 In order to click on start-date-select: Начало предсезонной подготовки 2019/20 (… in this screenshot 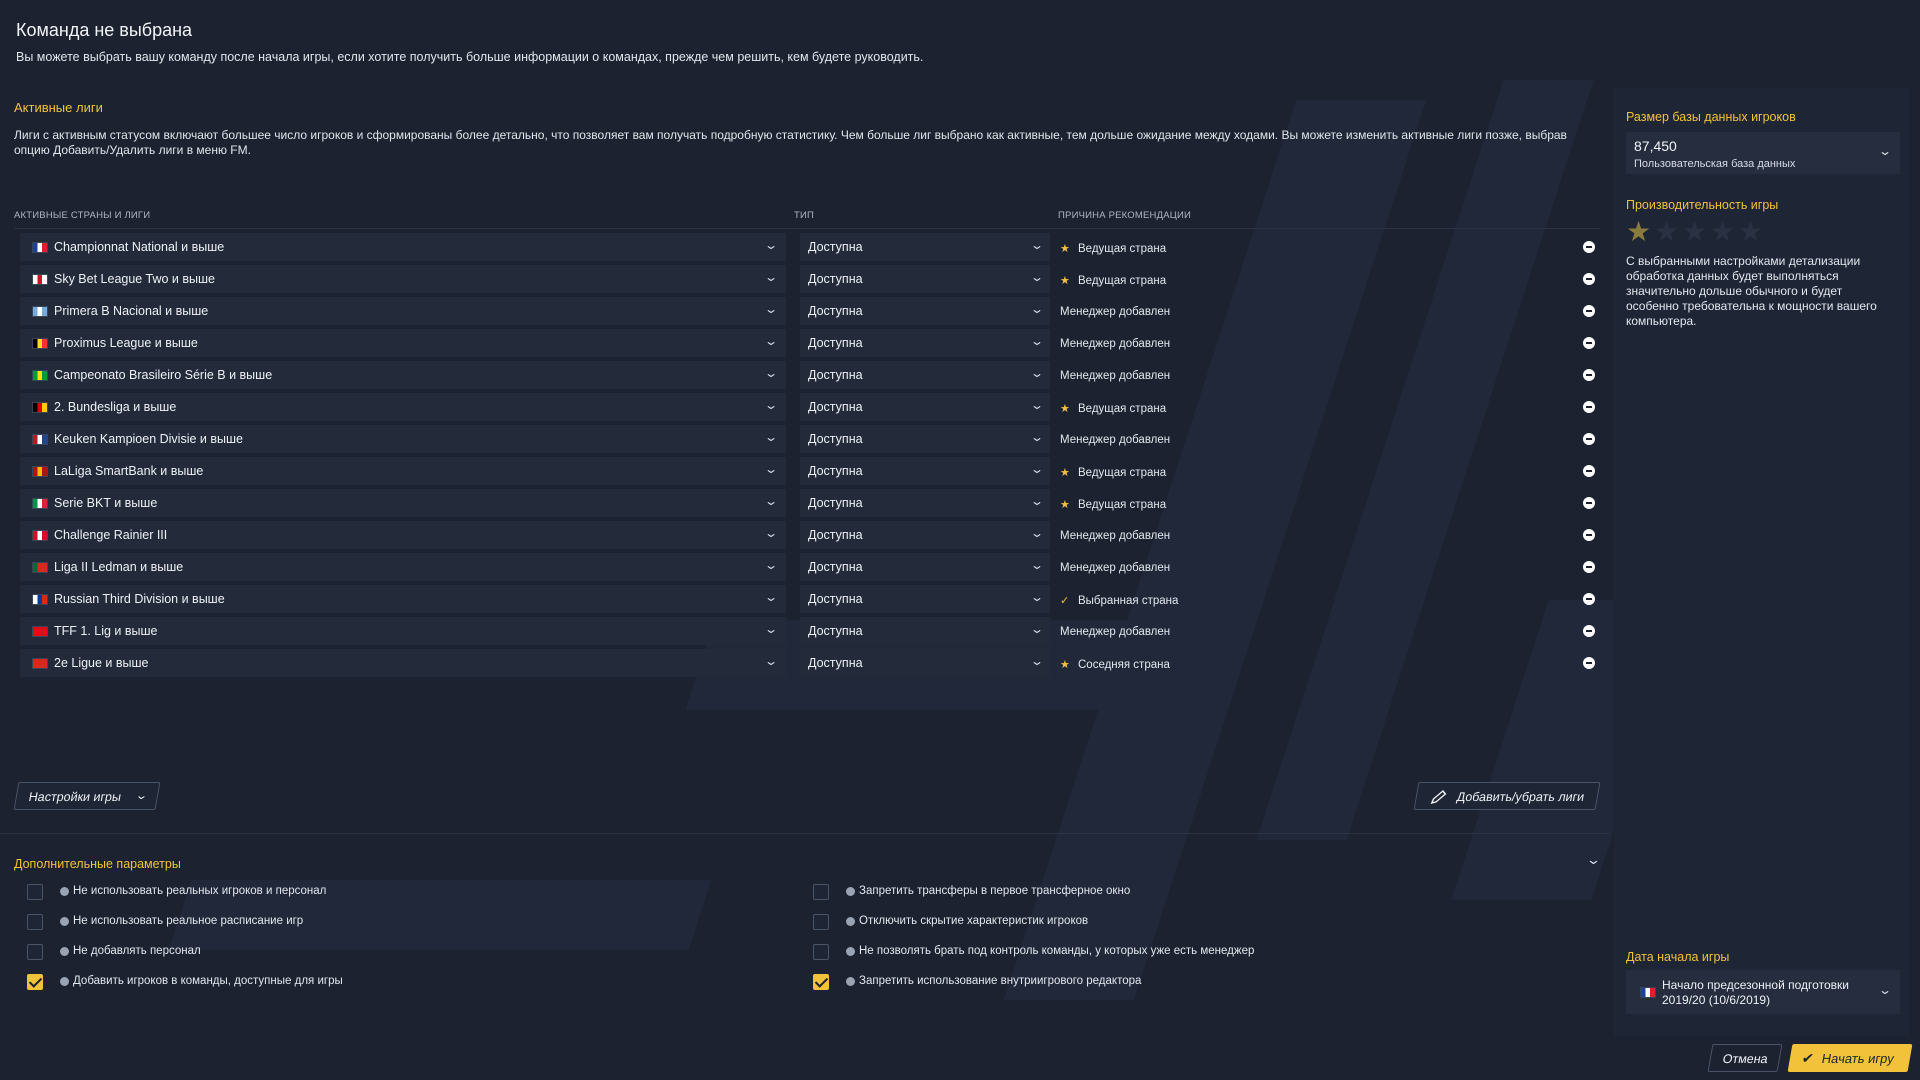, I will do `click(1763, 992)`.